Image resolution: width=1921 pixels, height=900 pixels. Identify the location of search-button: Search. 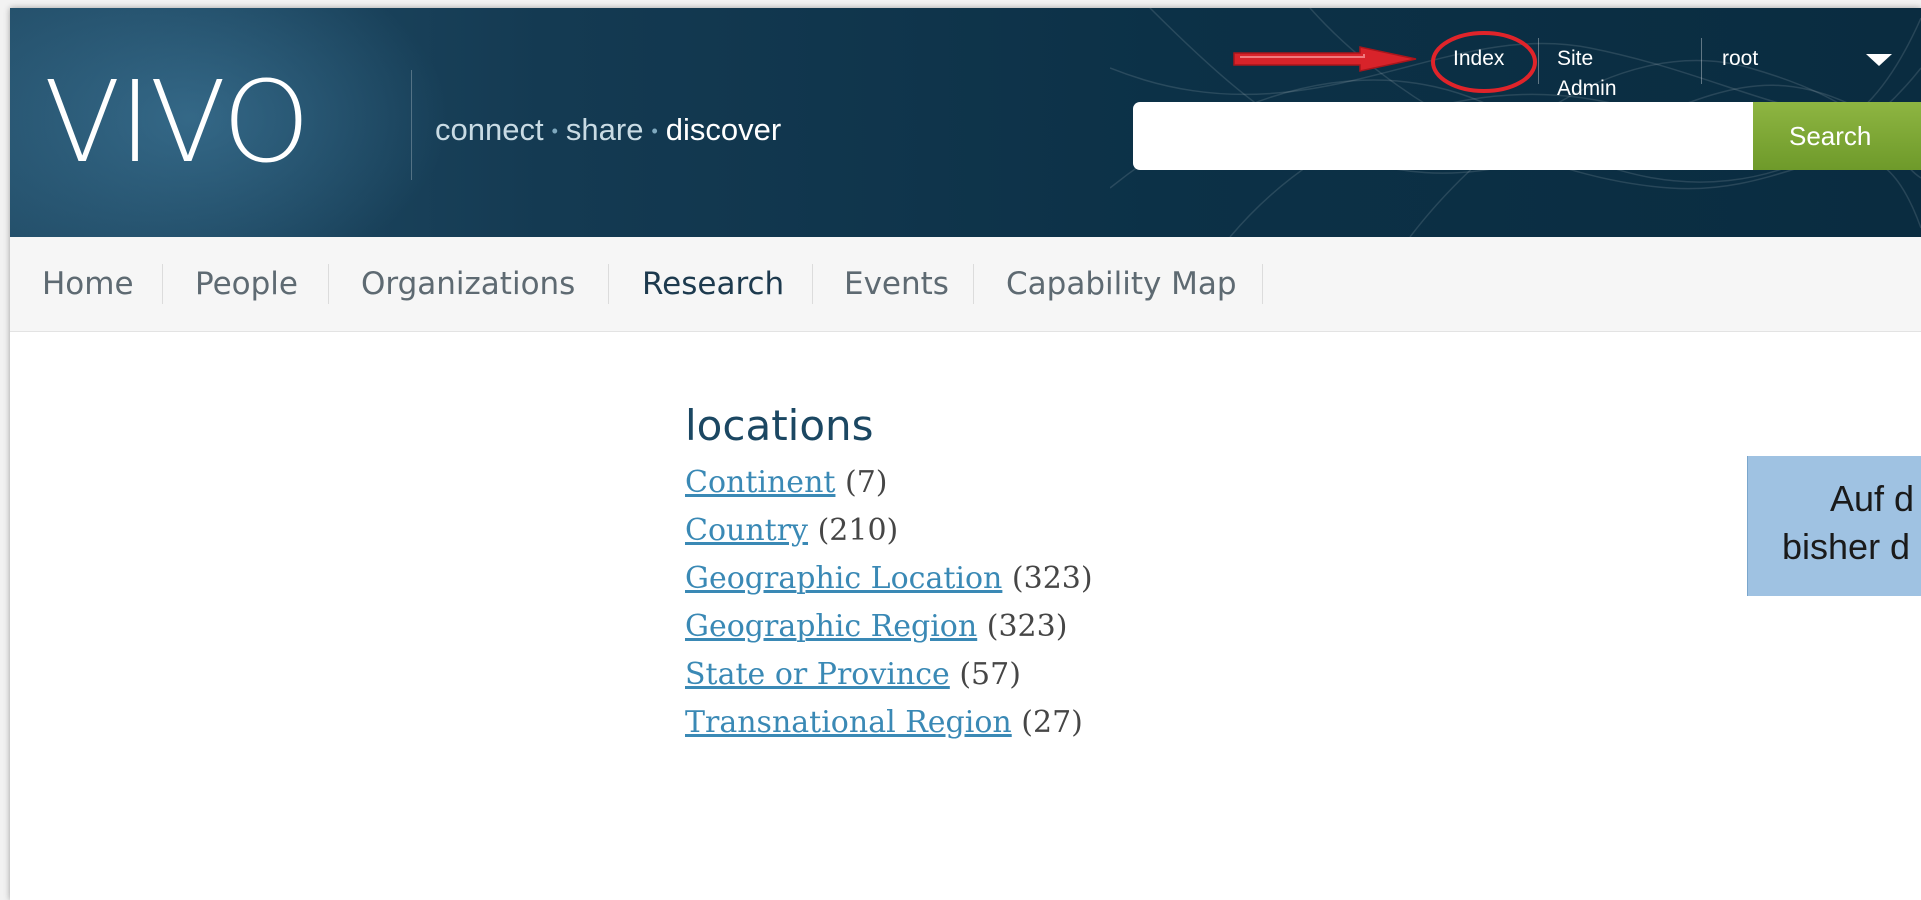
(1837, 136).